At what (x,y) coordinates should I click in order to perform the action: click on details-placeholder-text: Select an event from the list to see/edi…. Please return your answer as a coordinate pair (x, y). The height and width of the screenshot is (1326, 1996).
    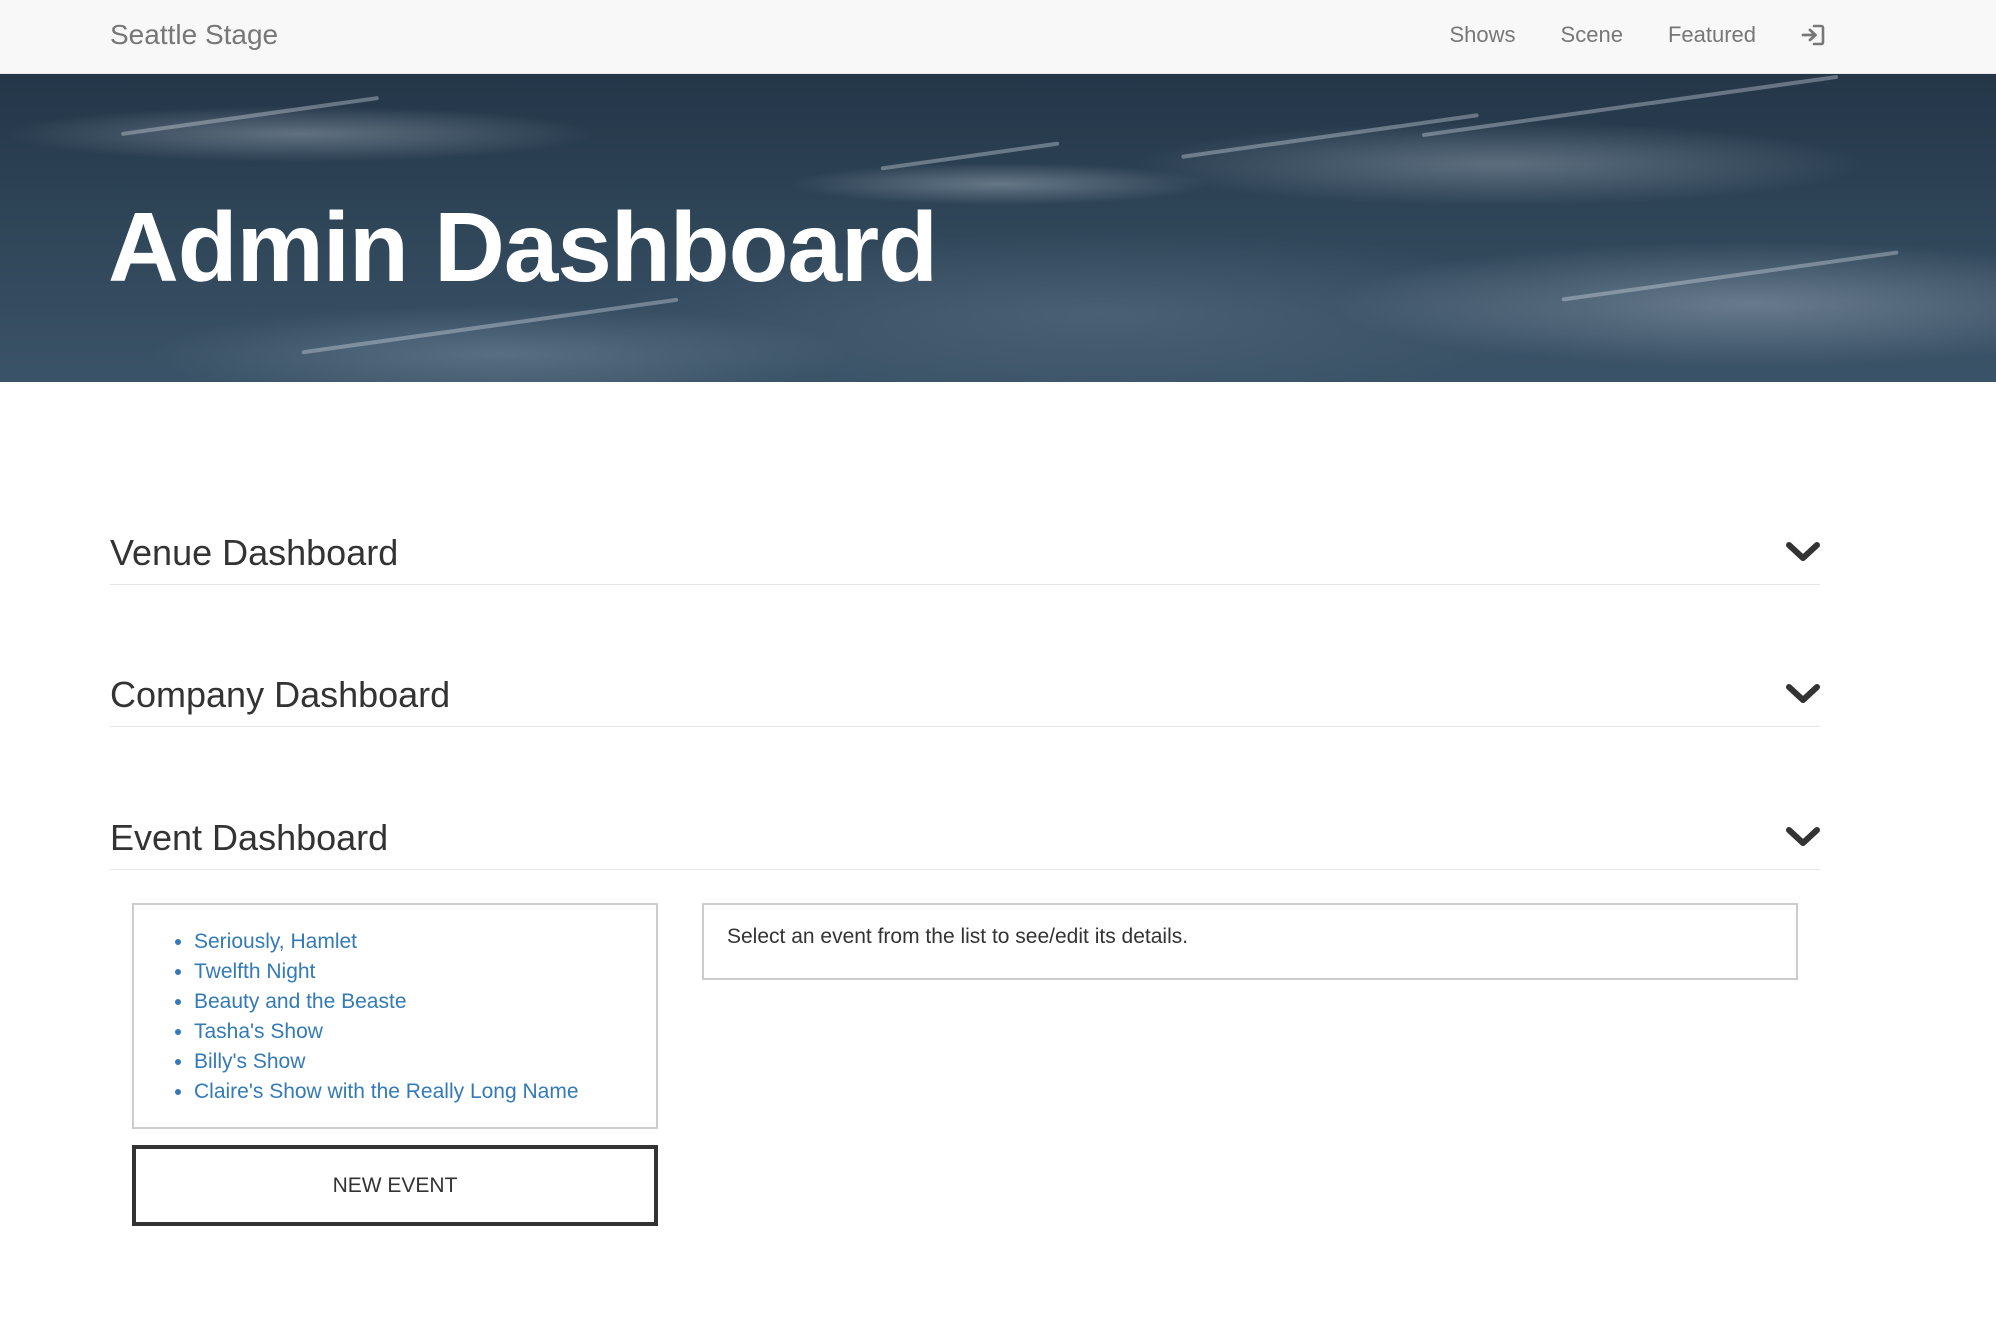
    Looking at the image, I should click on (958, 936).